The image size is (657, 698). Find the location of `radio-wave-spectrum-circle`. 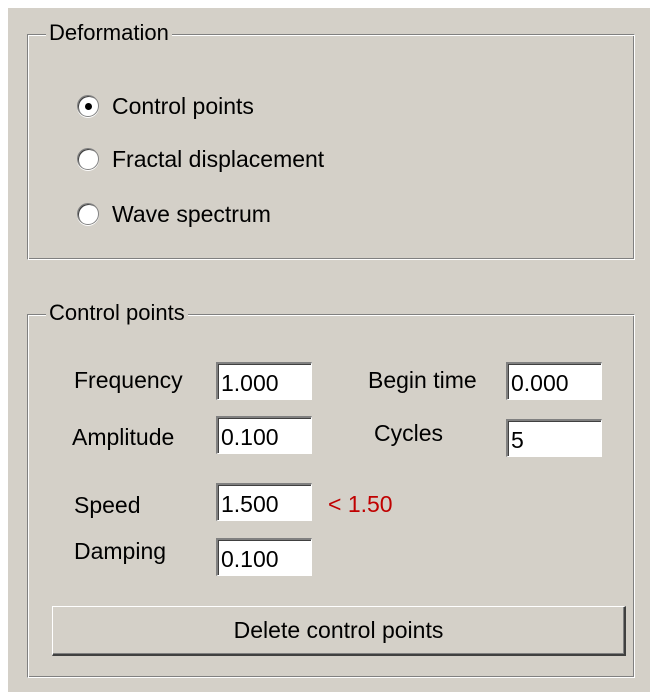

radio-wave-spectrum-circle is located at coordinates (88, 214).